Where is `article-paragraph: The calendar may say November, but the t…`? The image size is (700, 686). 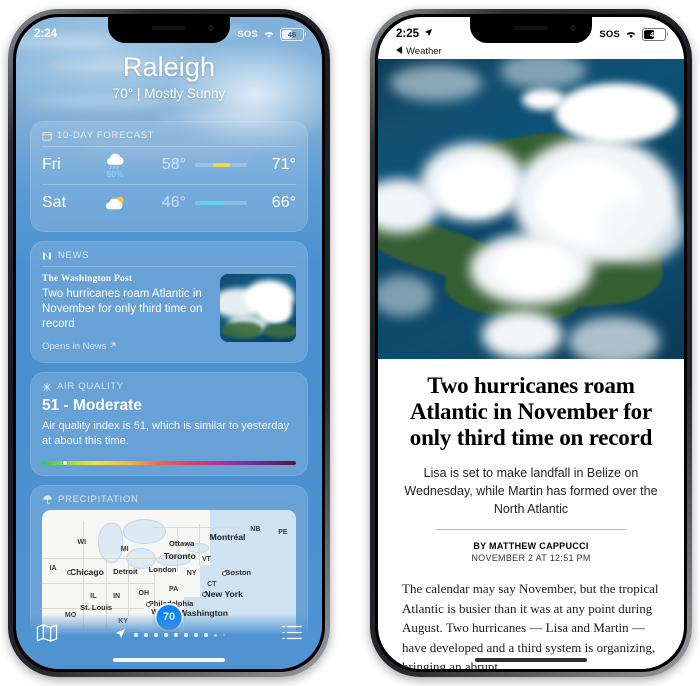
article-paragraph: The calendar may say November, but the t… is located at coordinates (530, 625).